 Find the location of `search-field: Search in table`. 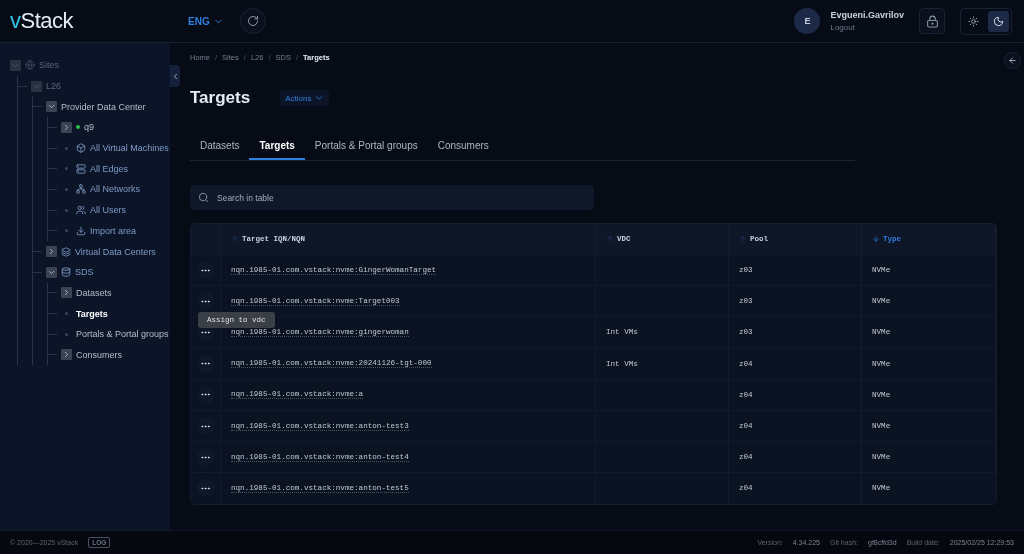

search-field: Search in table is located at coordinates (392, 197).